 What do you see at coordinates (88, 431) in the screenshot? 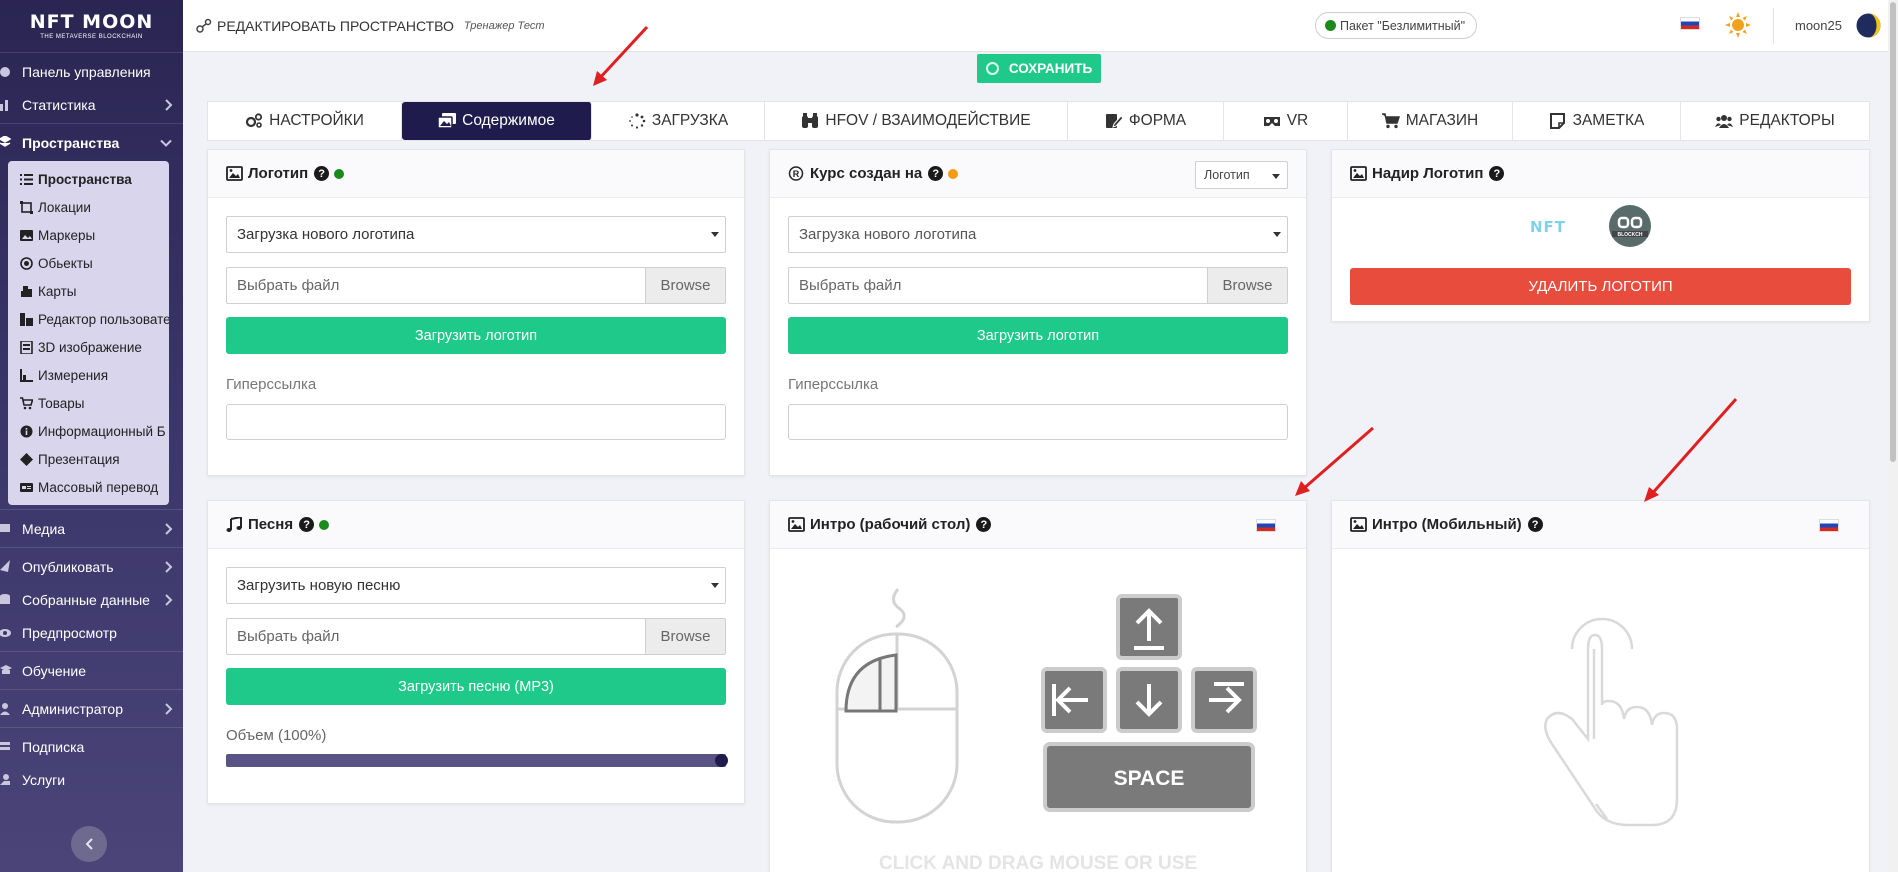
I see `submenu-item-info-block: Информационный Б` at bounding box center [88, 431].